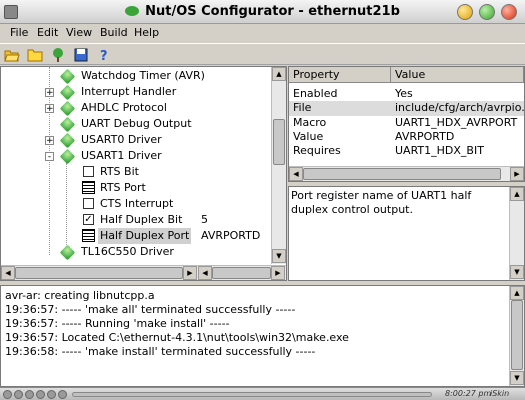 Image resolution: width=525 pixels, height=400 pixels. I want to click on tree-item: RTS Port, so click(136, 188).